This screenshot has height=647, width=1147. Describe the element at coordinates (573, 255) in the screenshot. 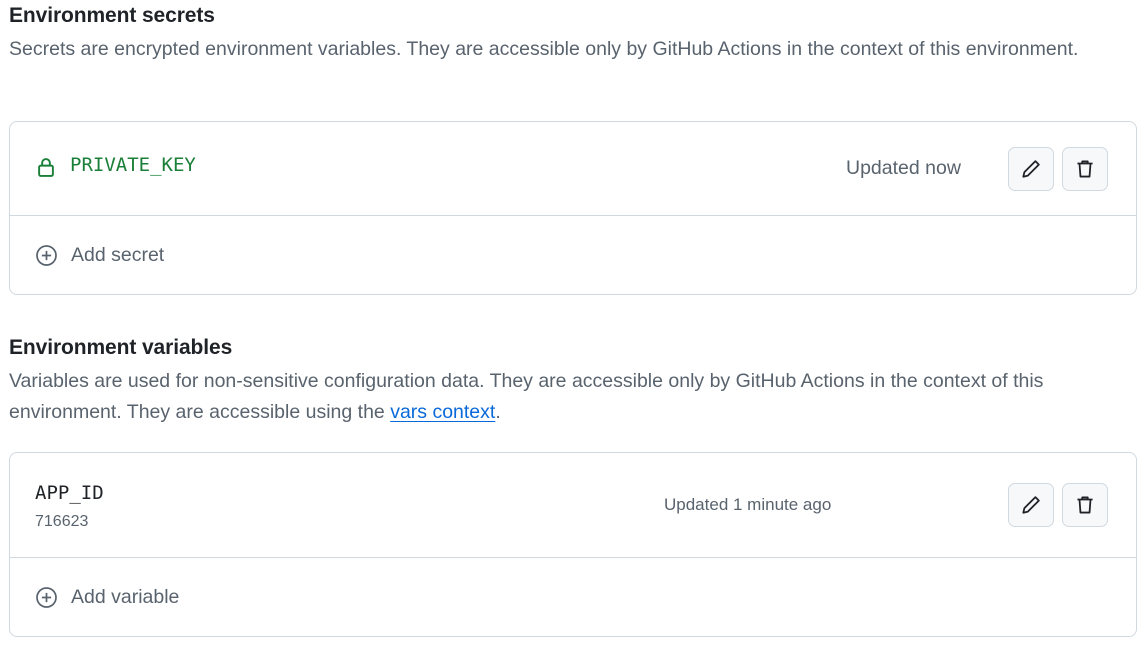

I see `add-secret-button: Add secret` at that location.